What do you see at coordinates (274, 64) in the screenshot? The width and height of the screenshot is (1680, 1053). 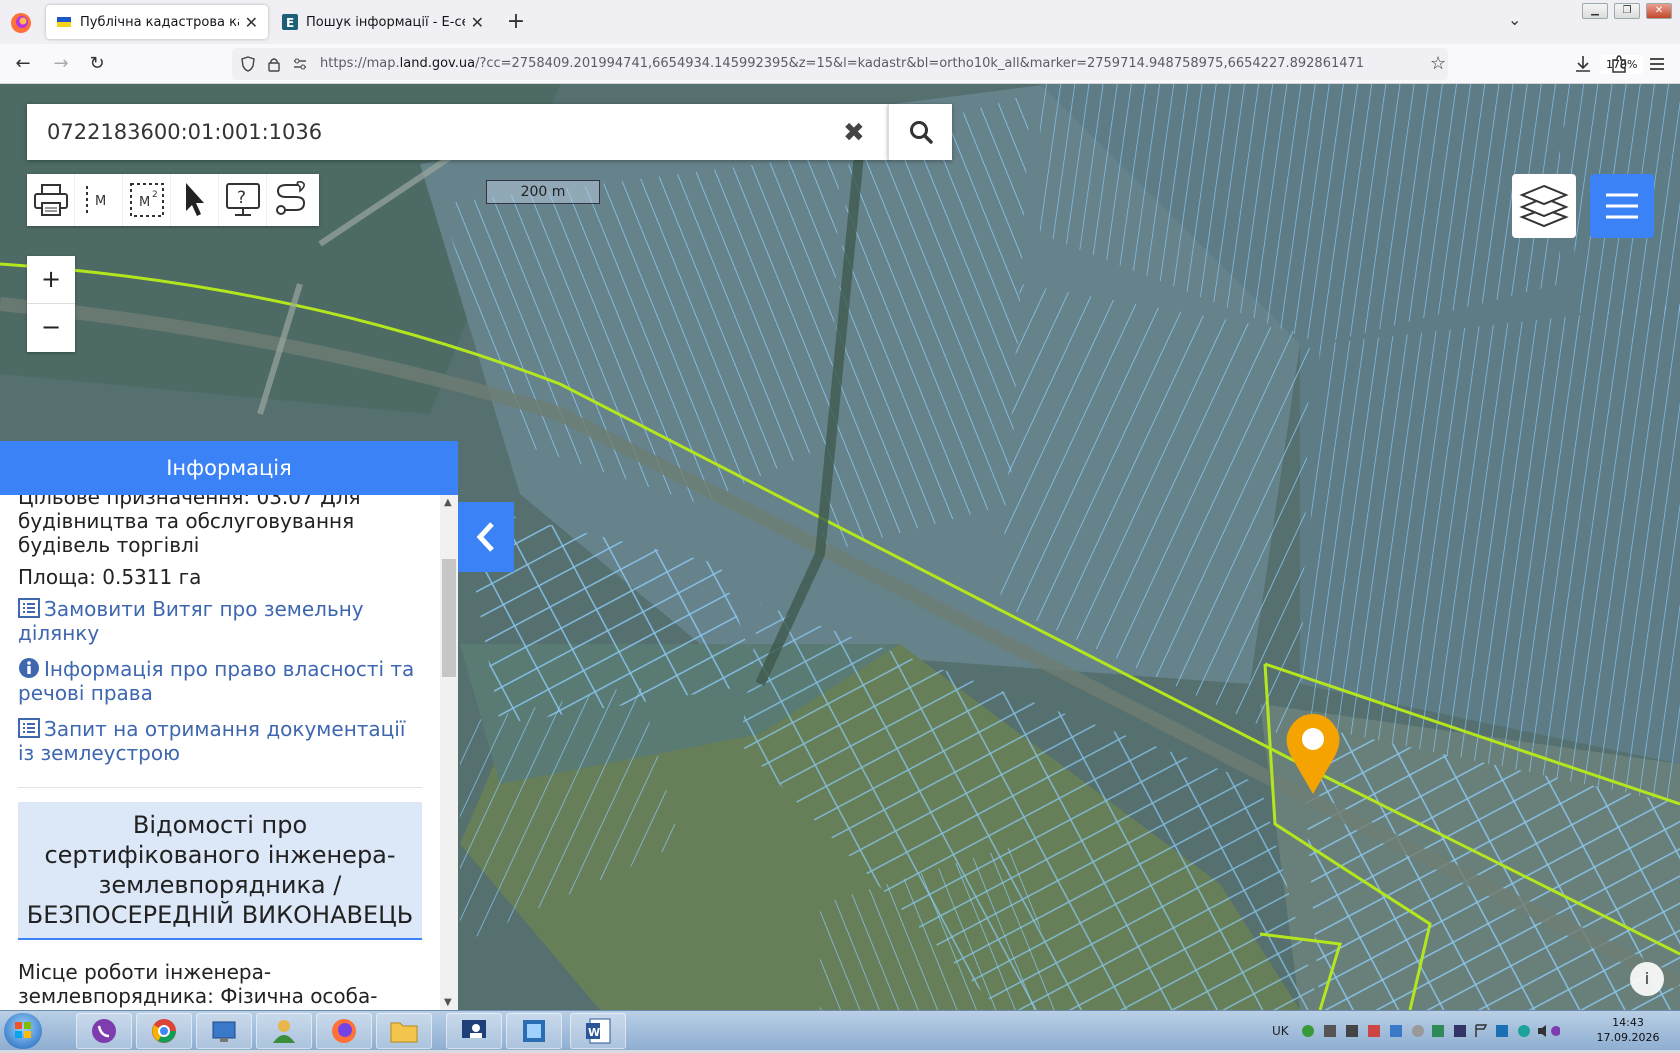 I see `lock-icon` at bounding box center [274, 64].